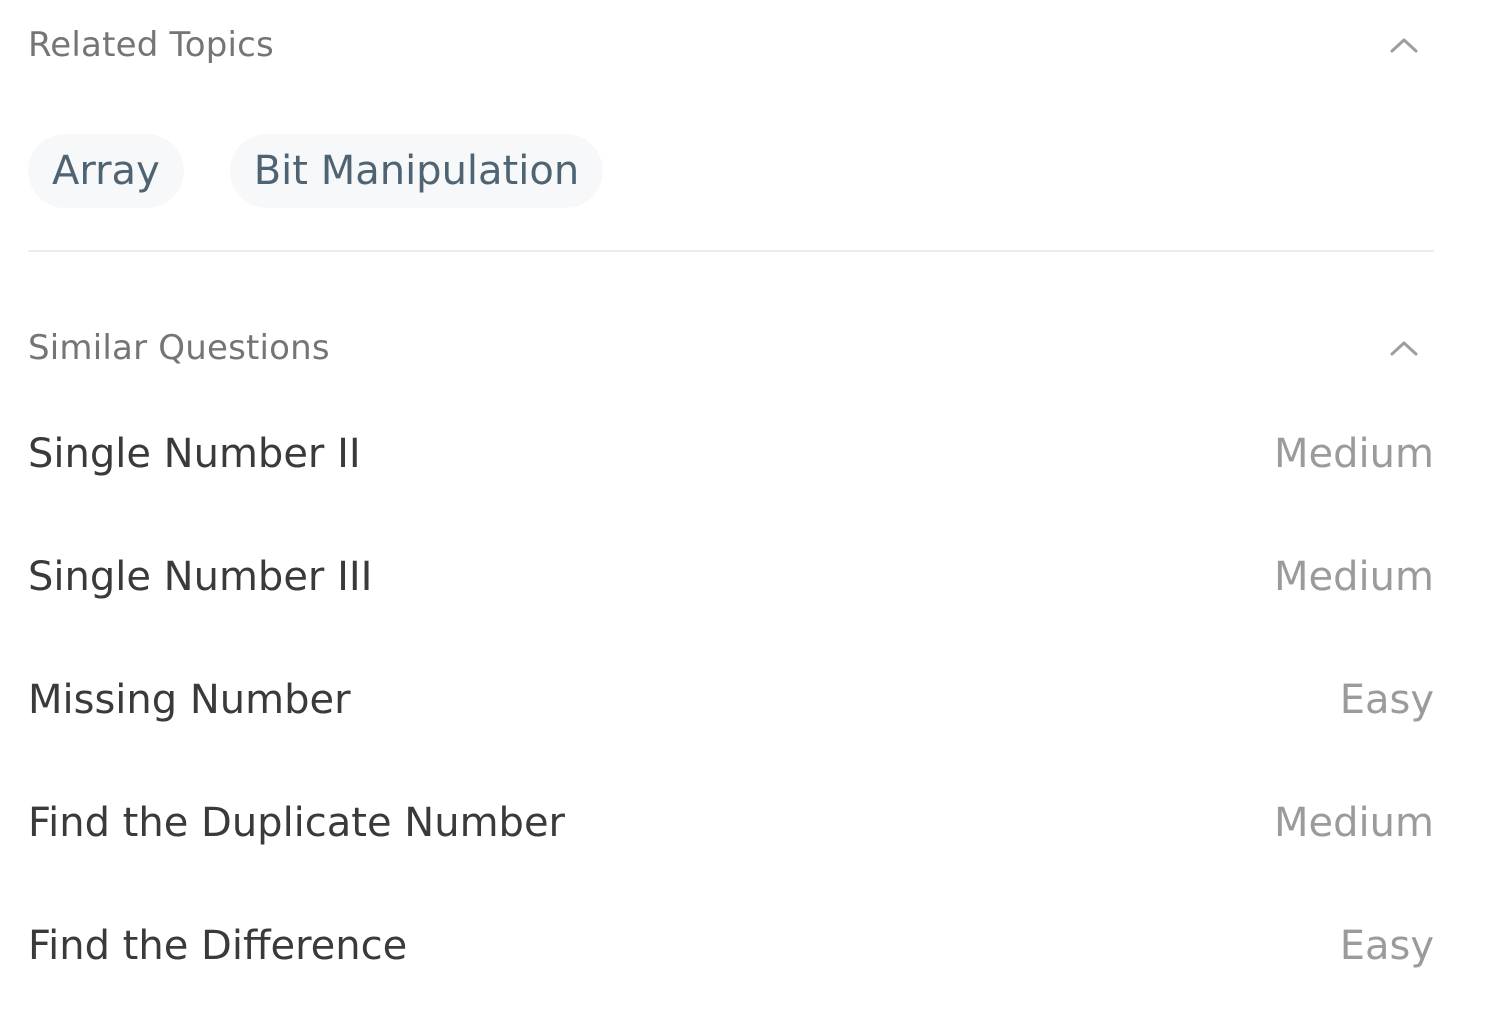  What do you see at coordinates (731, 822) in the screenshot?
I see `similar-question-item: Find the Duplicate Number Medium` at bounding box center [731, 822].